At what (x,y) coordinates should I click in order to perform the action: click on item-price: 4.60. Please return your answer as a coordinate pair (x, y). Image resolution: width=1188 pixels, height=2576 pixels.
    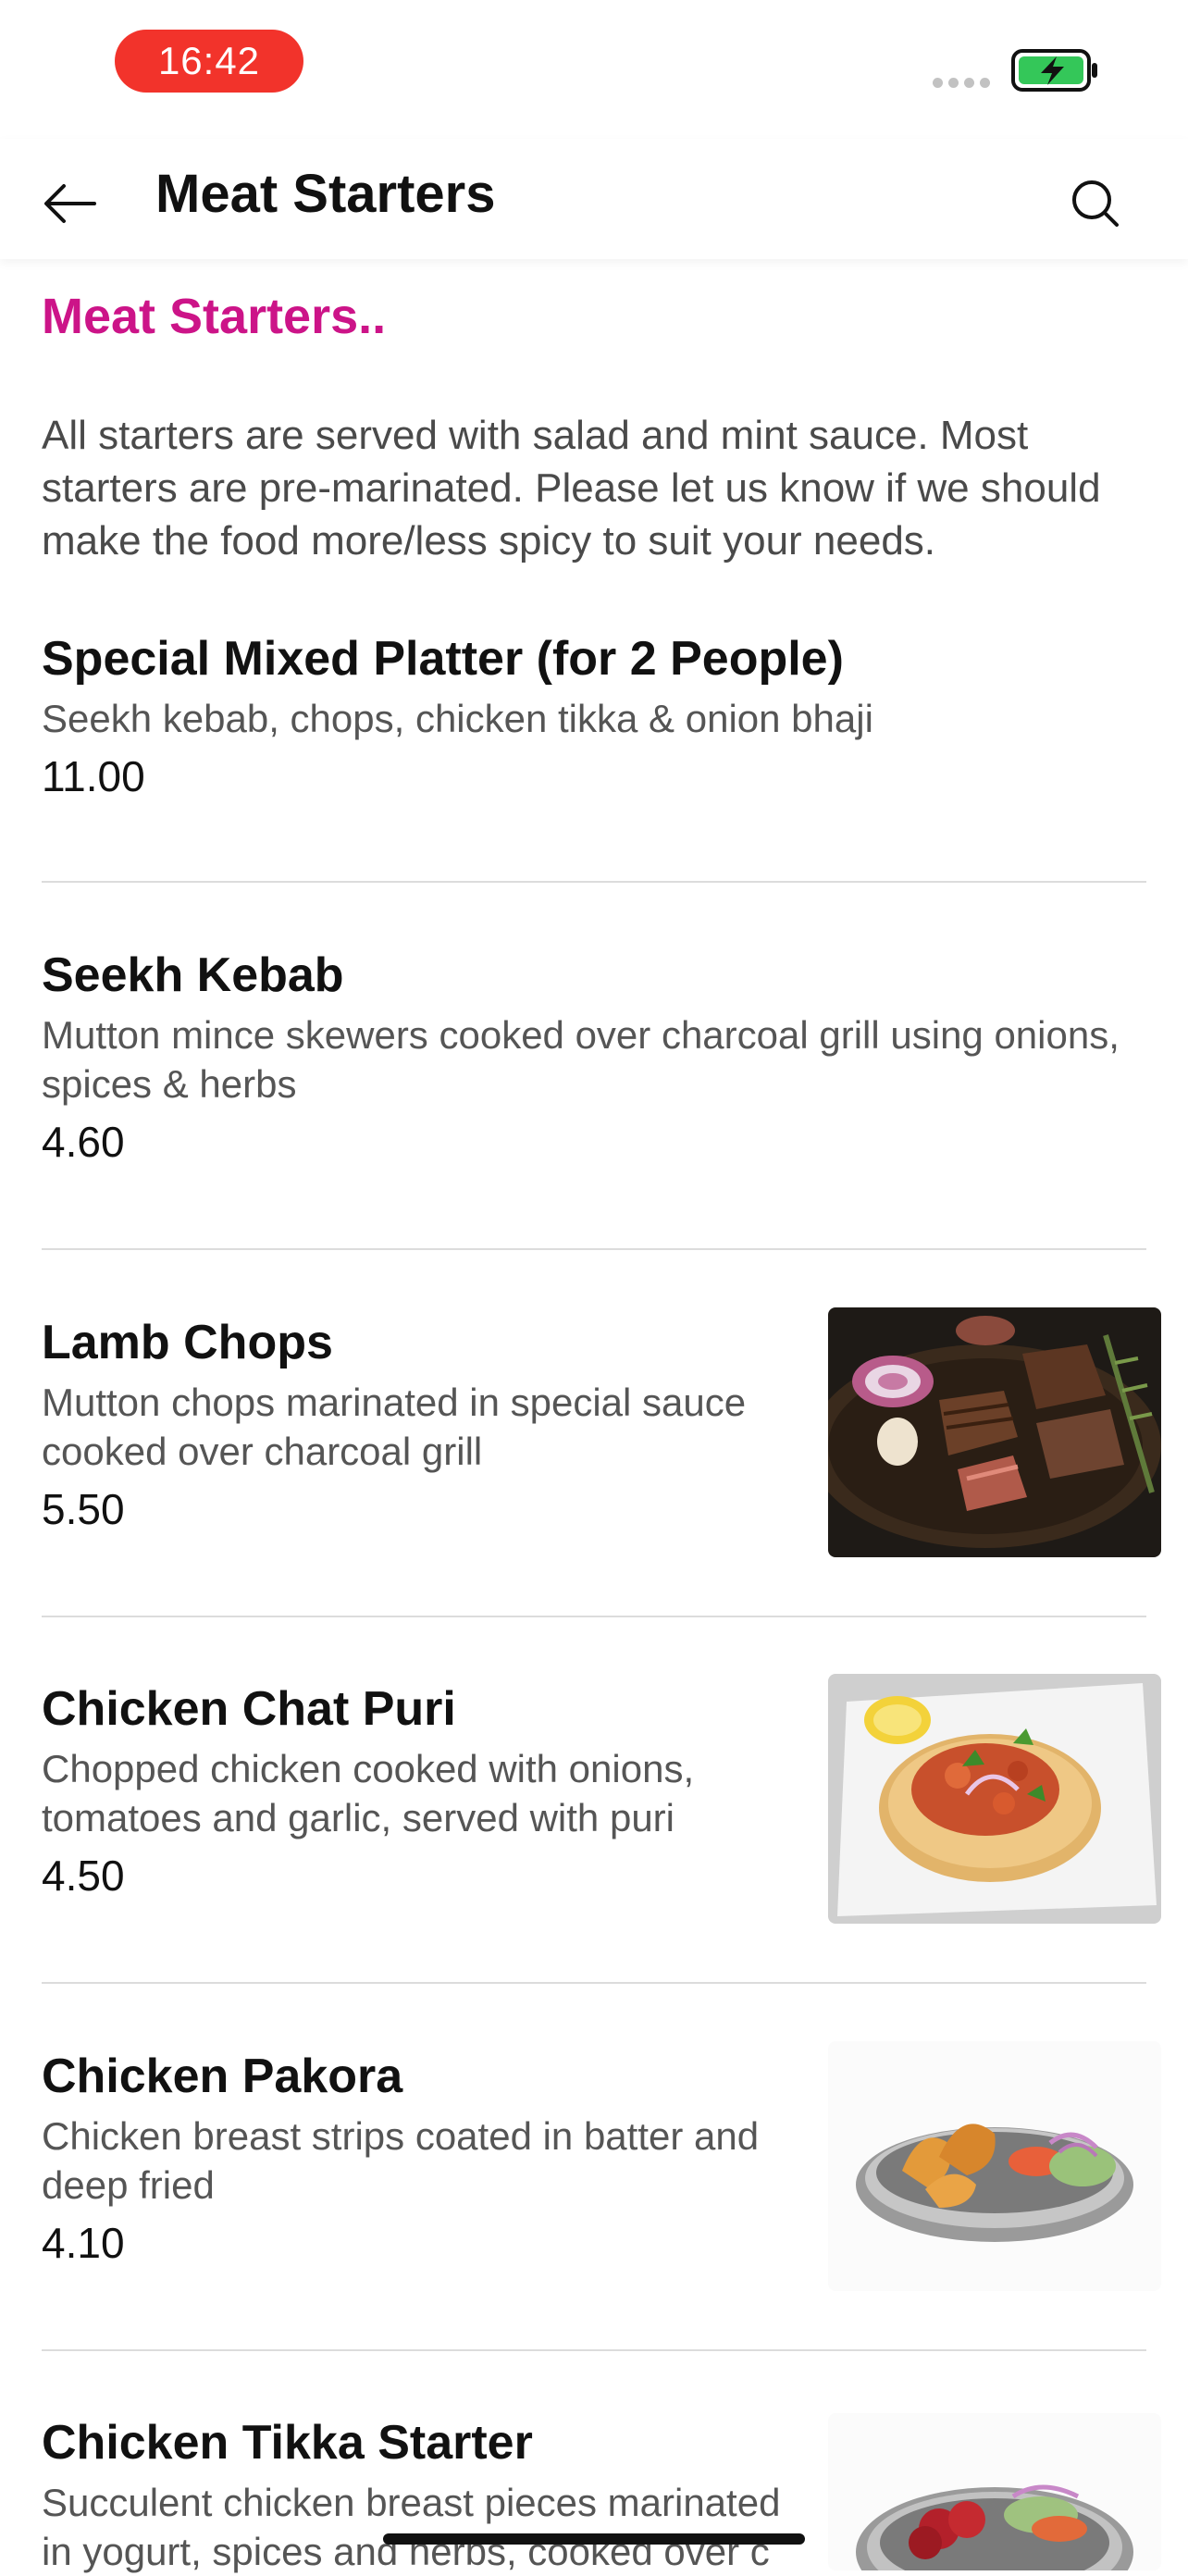
    Looking at the image, I should click on (83, 1142).